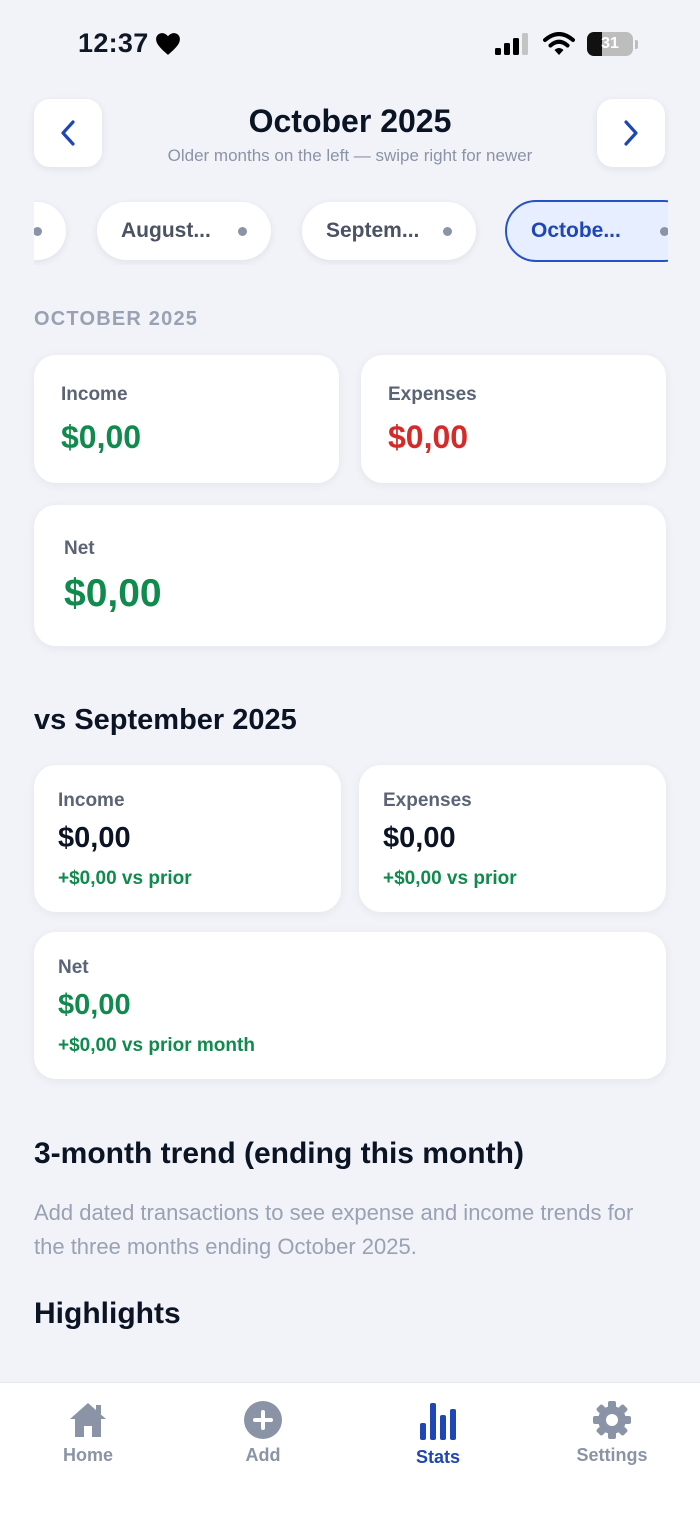 This screenshot has width=700, height=1516. What do you see at coordinates (428, 437) in the screenshot?
I see `expenses-value: $0,00` at bounding box center [428, 437].